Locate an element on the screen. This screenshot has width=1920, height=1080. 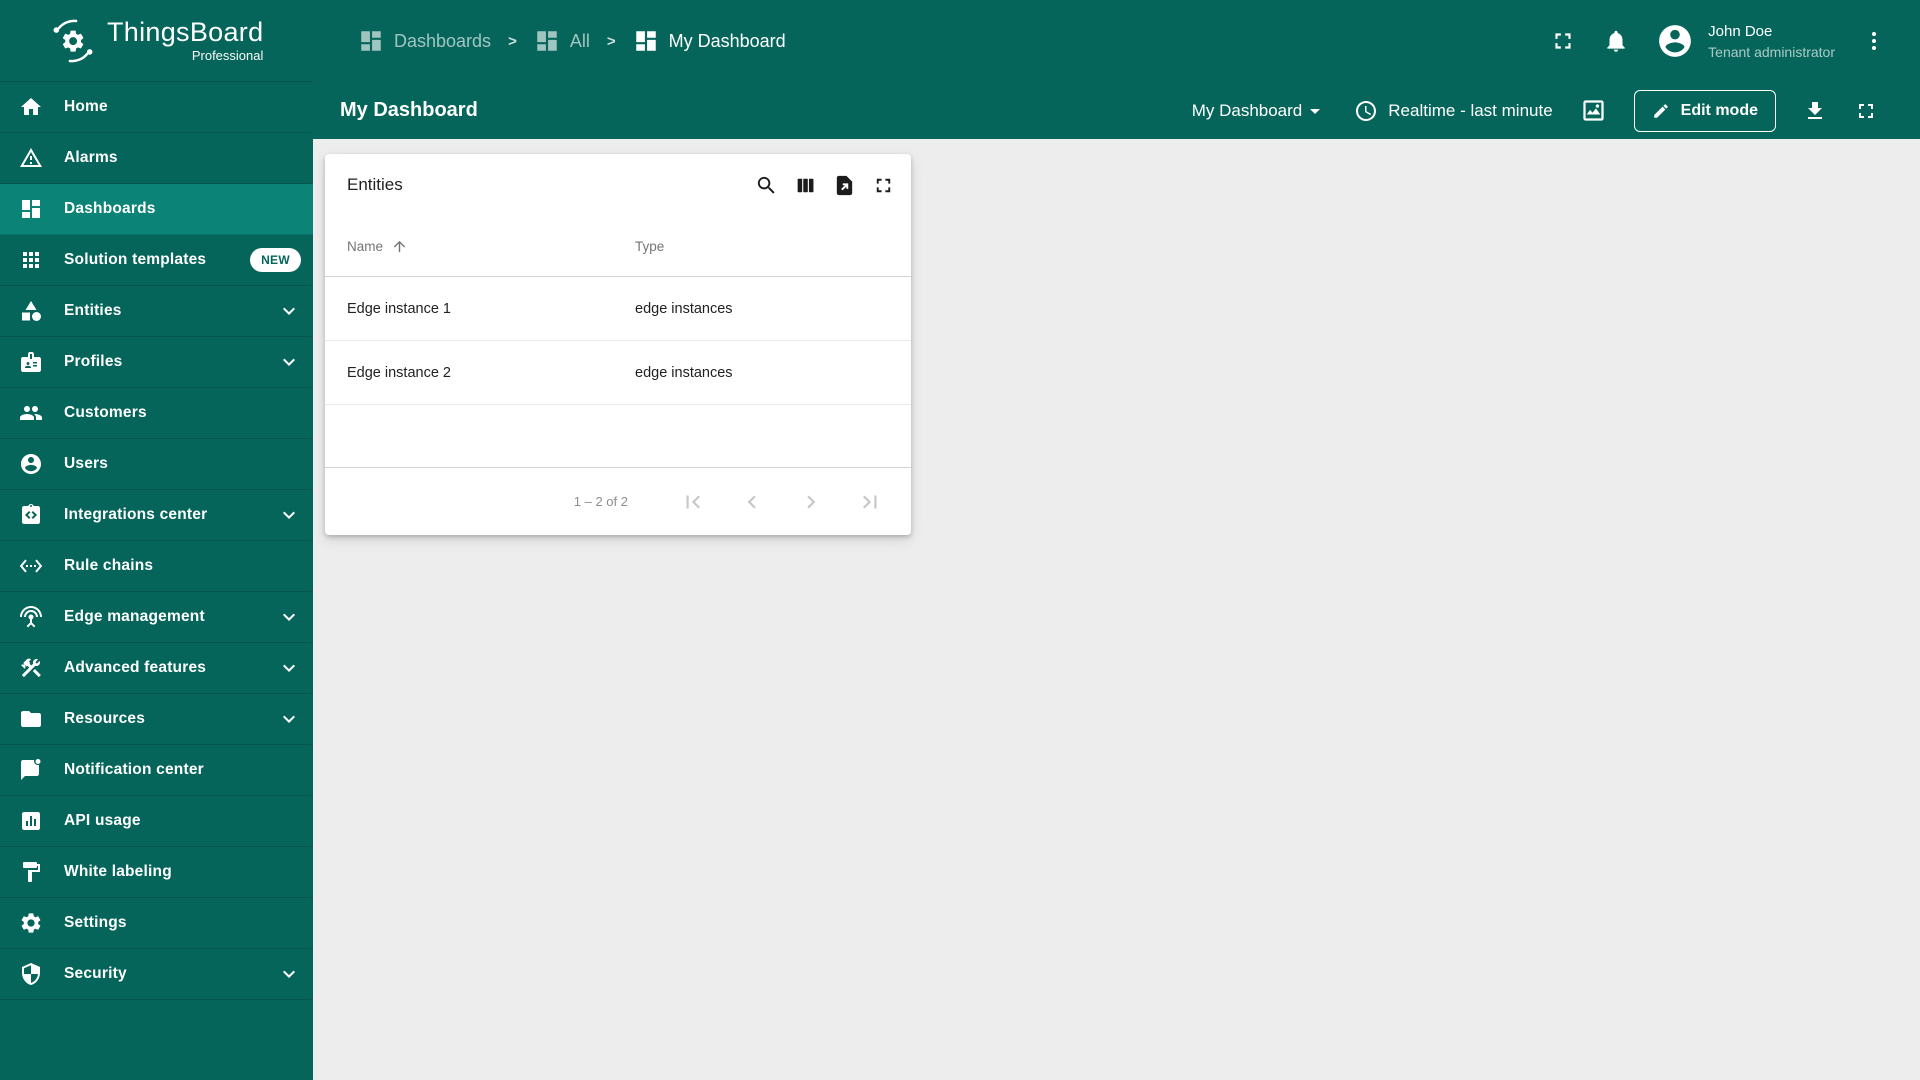
previous-page-button is located at coordinates (752, 502).